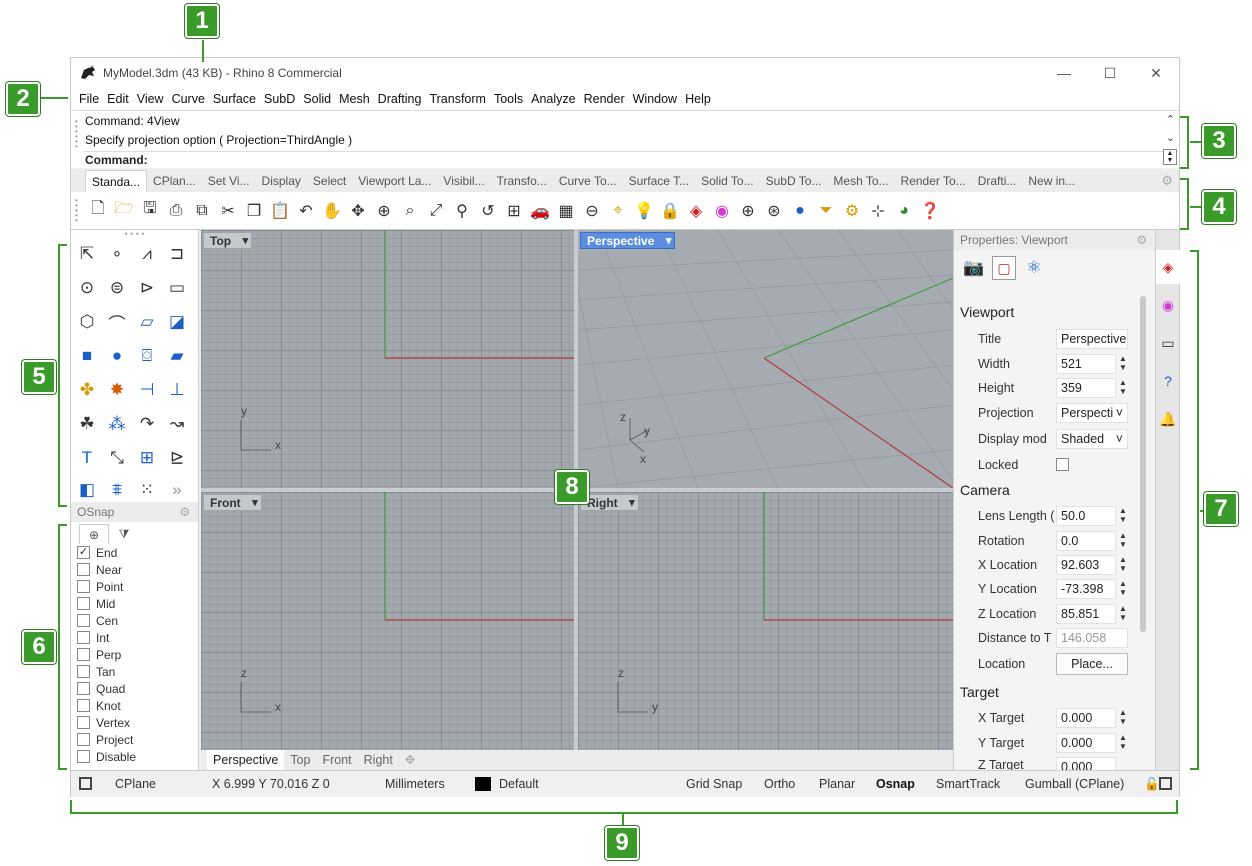  Describe the element at coordinates (1123, 565) in the screenshot. I see `x-location-spinner: ▲ ▼` at that location.